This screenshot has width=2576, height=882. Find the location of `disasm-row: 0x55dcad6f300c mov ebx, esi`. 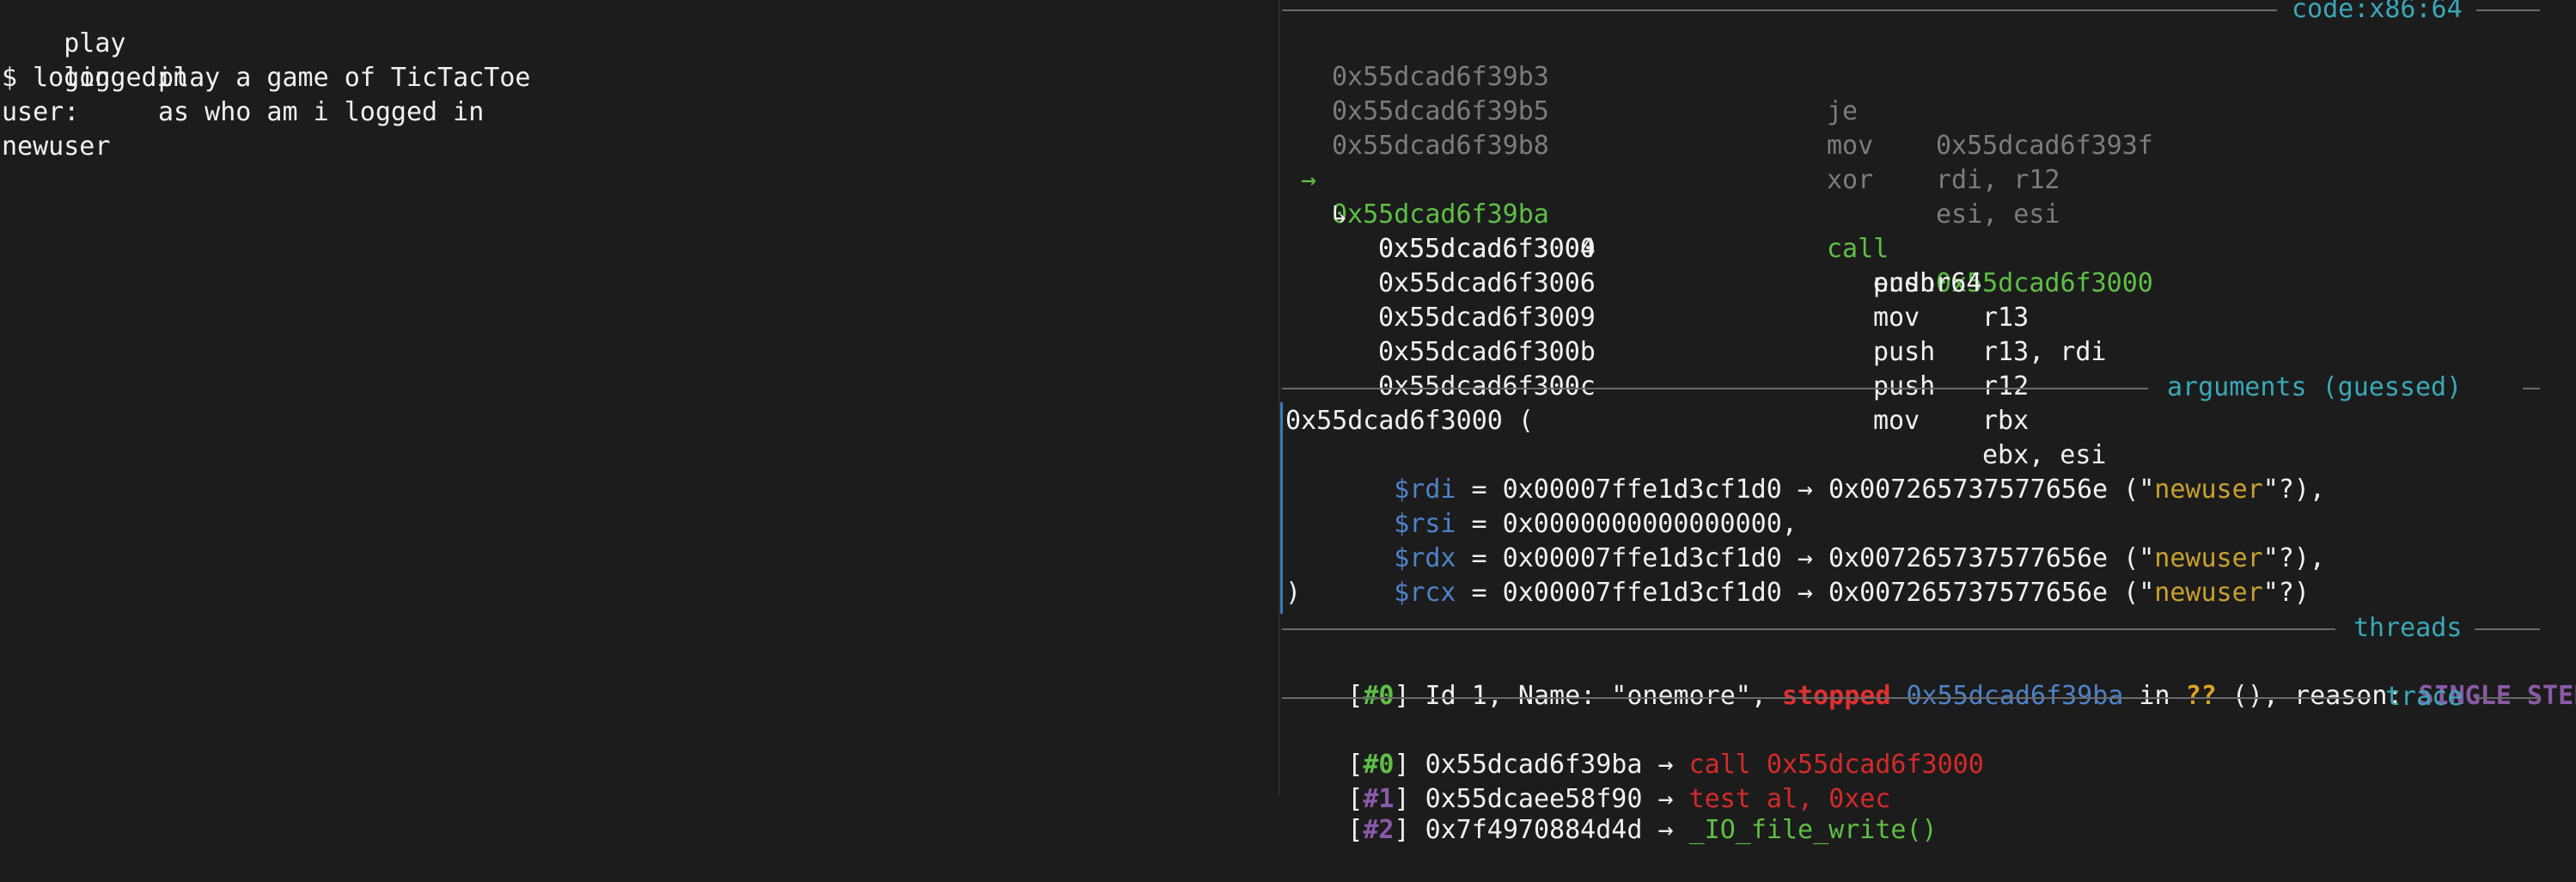

disasm-row: 0x55dcad6f300c mov ebx, esi is located at coordinates (1928, 402).